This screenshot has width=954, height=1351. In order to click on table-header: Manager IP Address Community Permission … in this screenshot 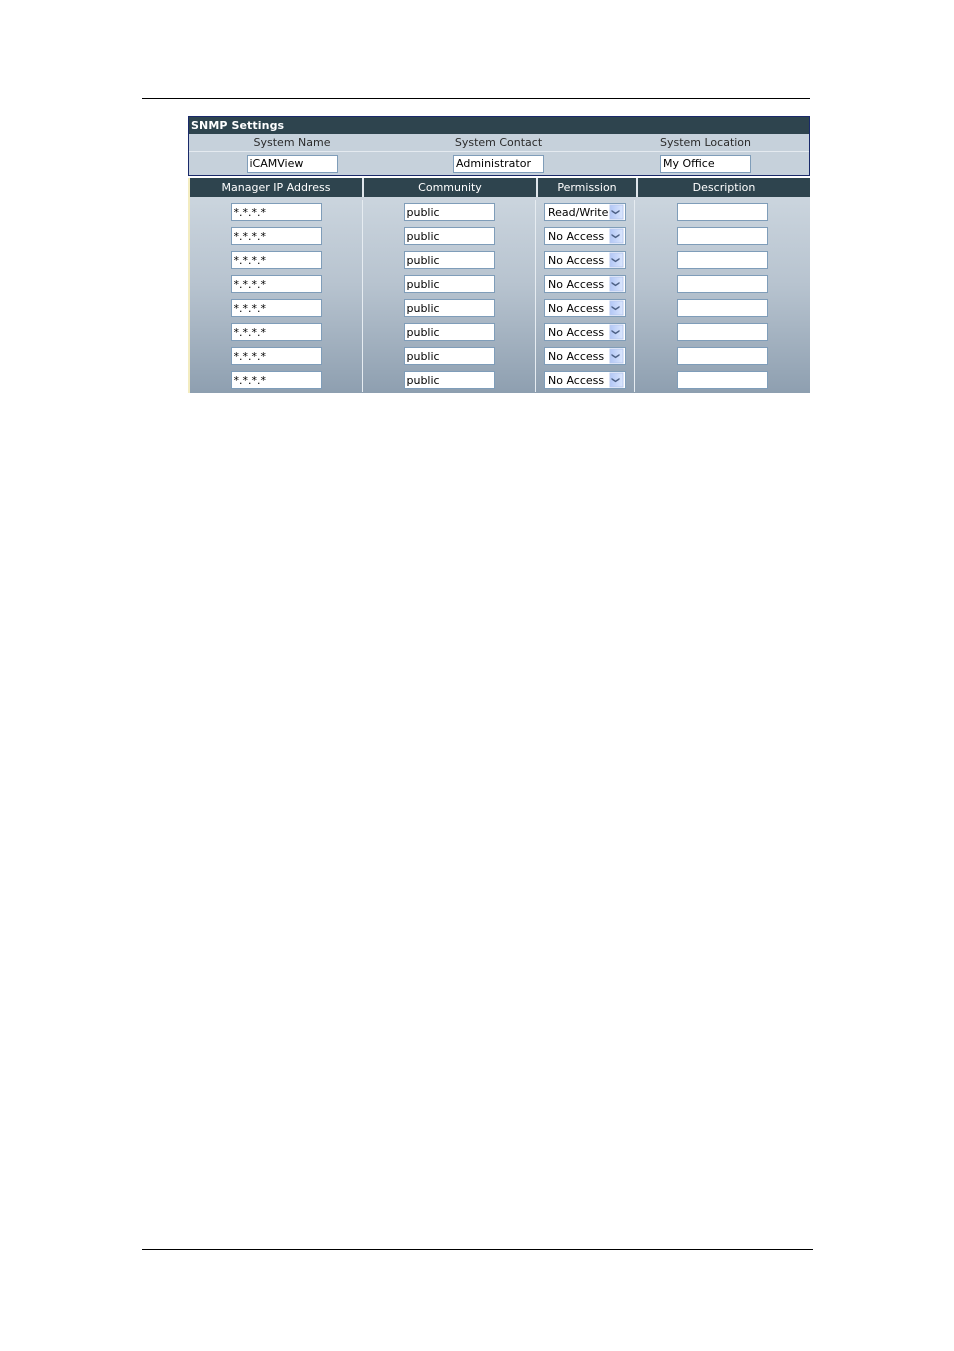, I will do `click(500, 187)`.